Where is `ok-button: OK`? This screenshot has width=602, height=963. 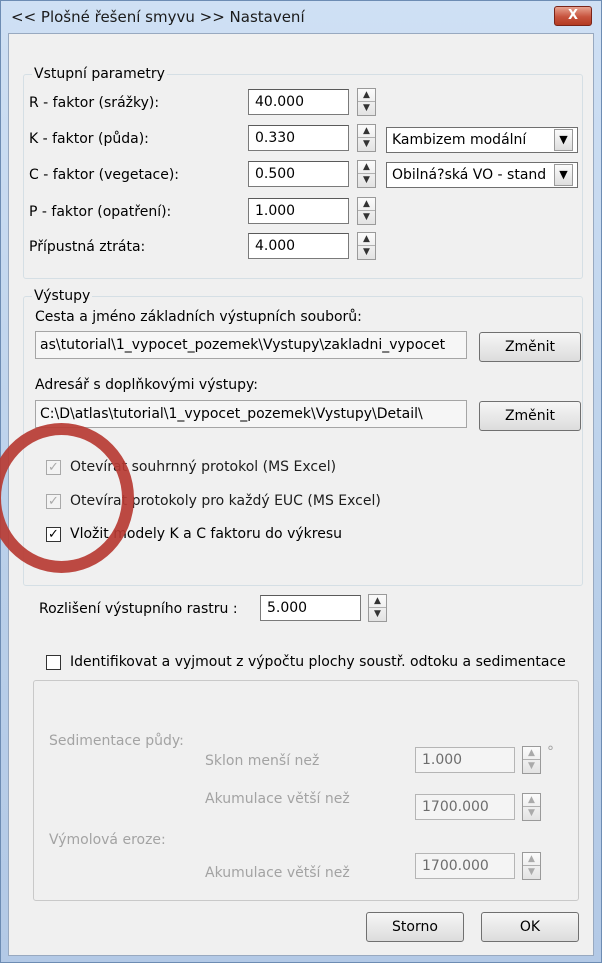
ok-button: OK is located at coordinates (530, 927).